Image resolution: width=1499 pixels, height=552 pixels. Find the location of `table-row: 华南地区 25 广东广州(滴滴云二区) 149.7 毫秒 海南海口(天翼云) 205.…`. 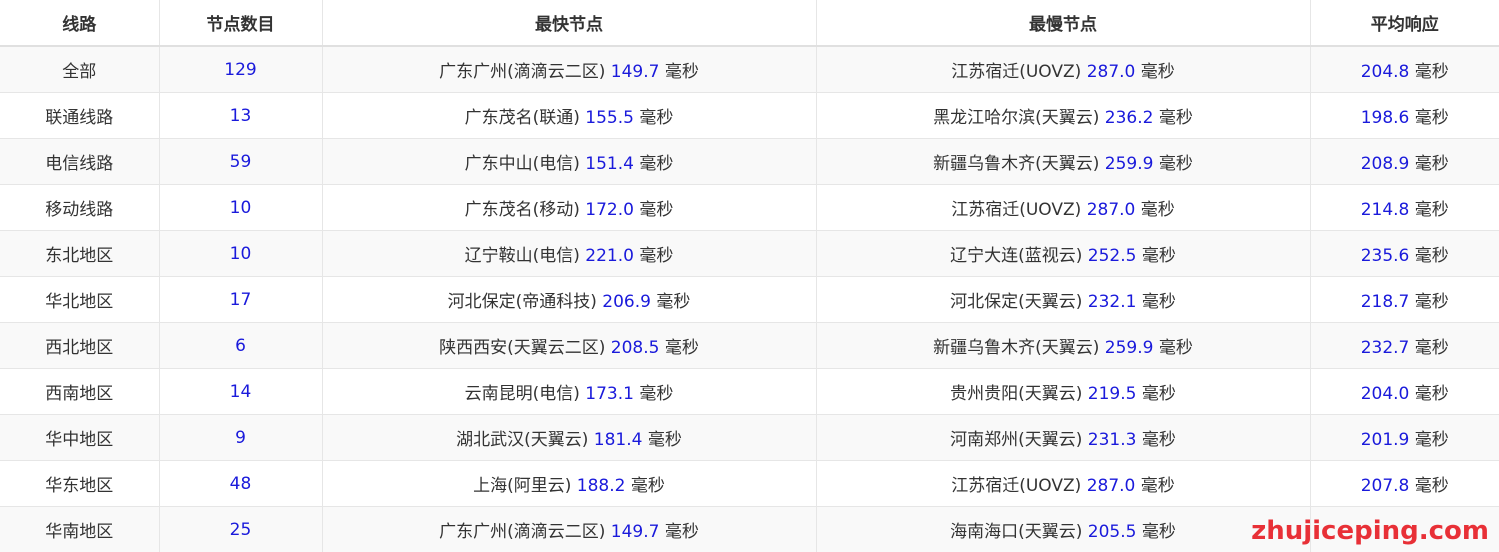

table-row: 华南地区 25 广东广州(滴滴云二区) 149.7 毫秒 海南海口(天翼云) 205.… is located at coordinates (749, 529).